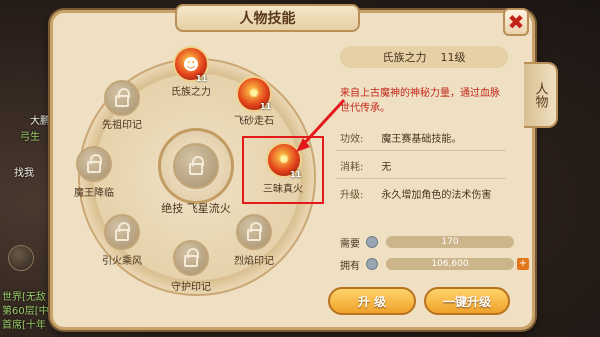 The height and width of the screenshot is (337, 600). I want to click on need-row: 需要 170, so click(427, 242).